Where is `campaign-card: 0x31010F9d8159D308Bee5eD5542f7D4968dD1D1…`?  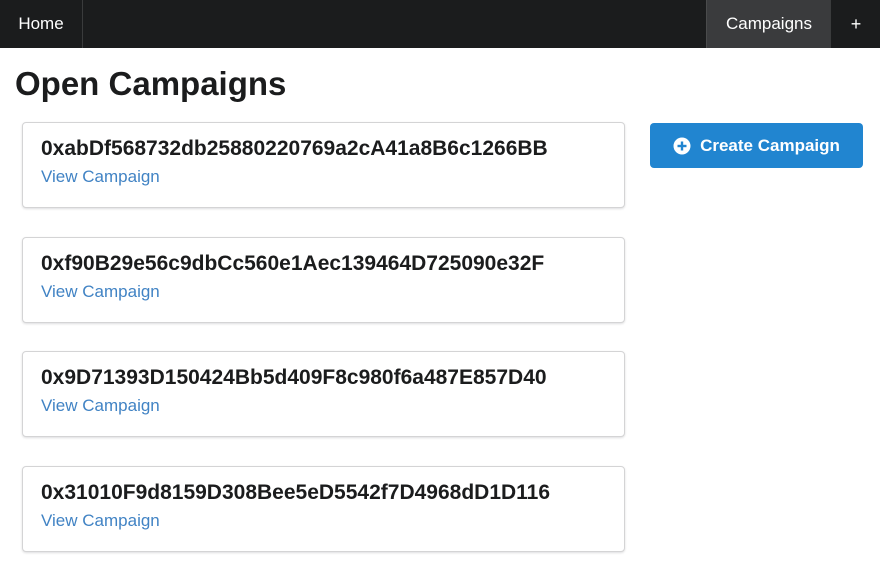 campaign-card: 0x31010F9d8159D308Bee5eD5542f7D4968dD1D1… is located at coordinates (323, 509).